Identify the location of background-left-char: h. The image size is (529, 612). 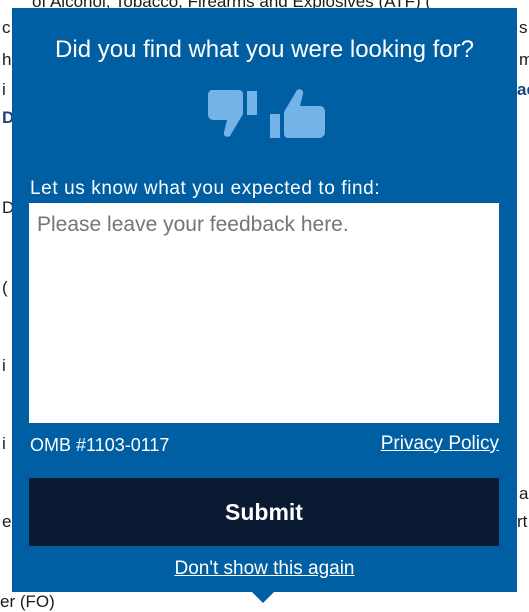
(7, 59).